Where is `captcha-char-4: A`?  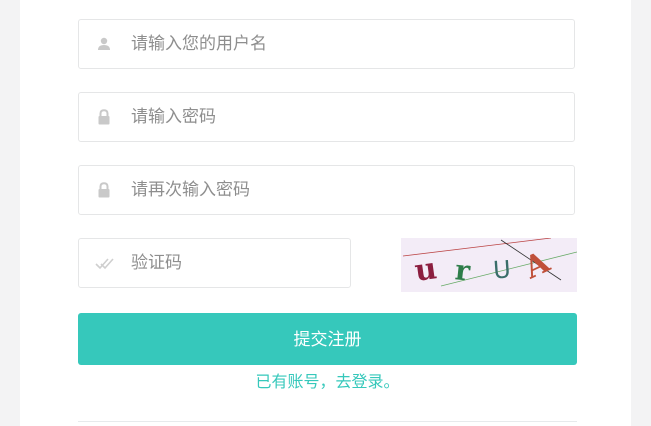
captcha-char-4: A is located at coordinates (536, 265).